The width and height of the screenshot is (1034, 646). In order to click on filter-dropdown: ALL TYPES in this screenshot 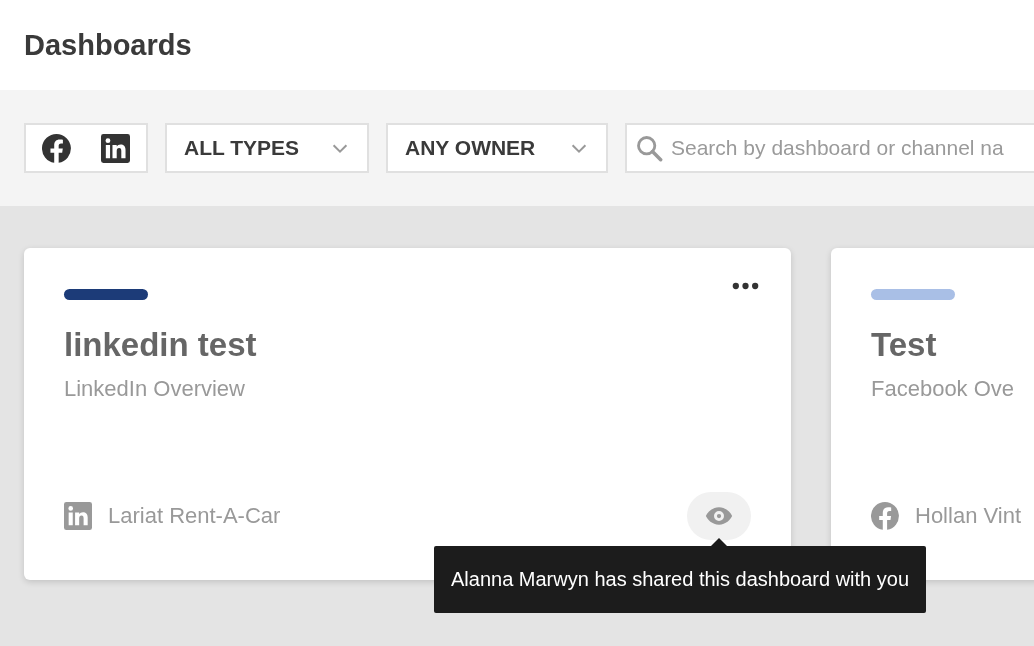, I will do `click(267, 148)`.